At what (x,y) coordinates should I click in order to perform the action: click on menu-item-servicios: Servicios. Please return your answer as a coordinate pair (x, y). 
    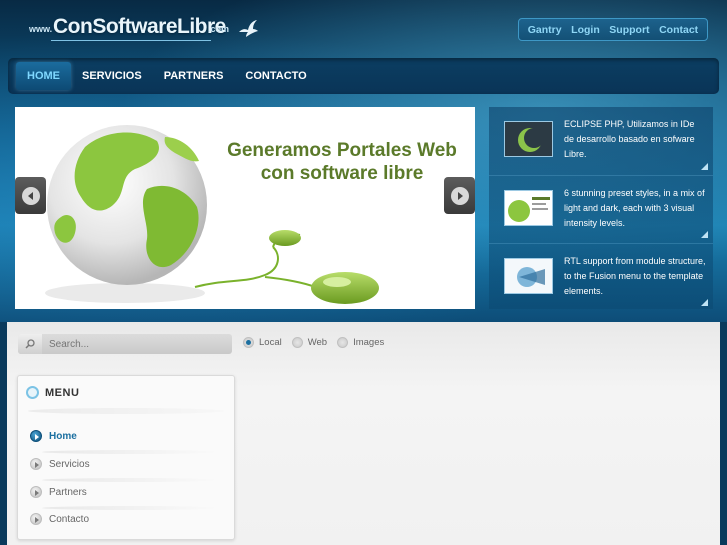
    Looking at the image, I should click on (128, 464).